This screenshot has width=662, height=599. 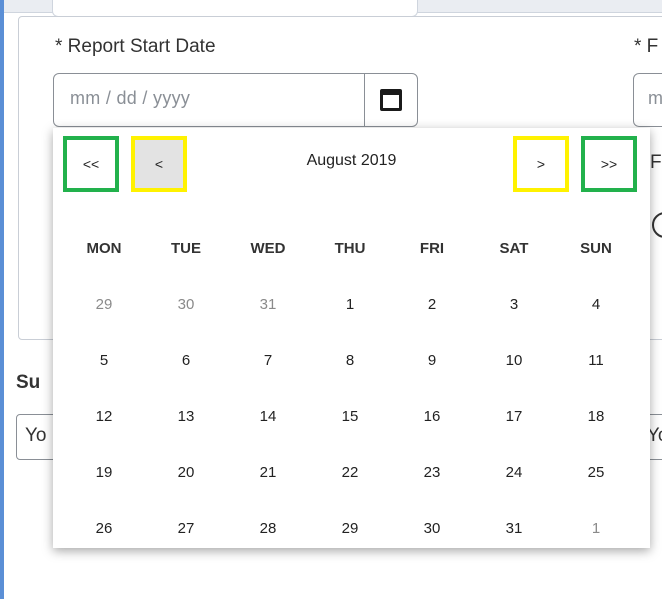 What do you see at coordinates (596, 360) in the screenshot?
I see `calendar-day: 11` at bounding box center [596, 360].